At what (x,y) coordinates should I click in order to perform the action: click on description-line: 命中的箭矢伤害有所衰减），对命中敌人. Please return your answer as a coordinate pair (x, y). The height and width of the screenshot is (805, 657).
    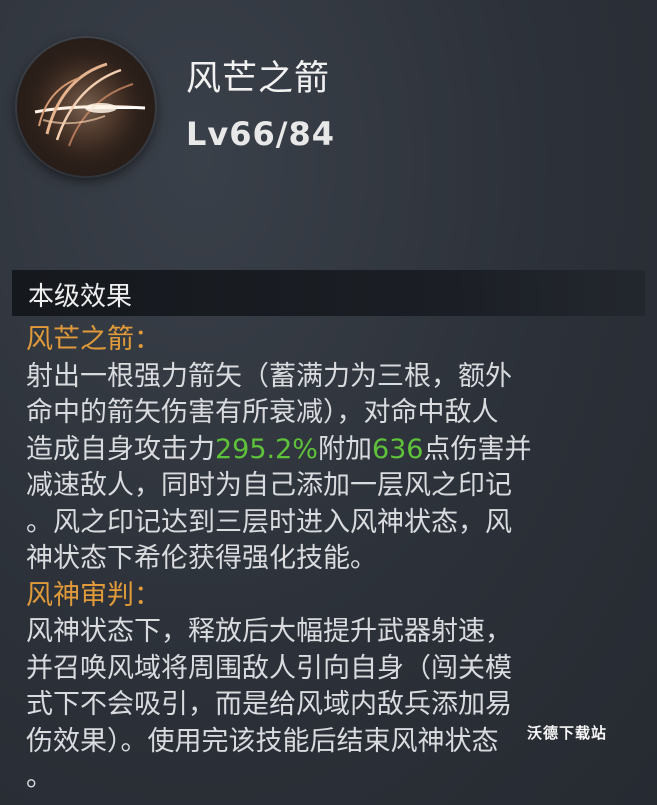
    Looking at the image, I should click on (262, 412).